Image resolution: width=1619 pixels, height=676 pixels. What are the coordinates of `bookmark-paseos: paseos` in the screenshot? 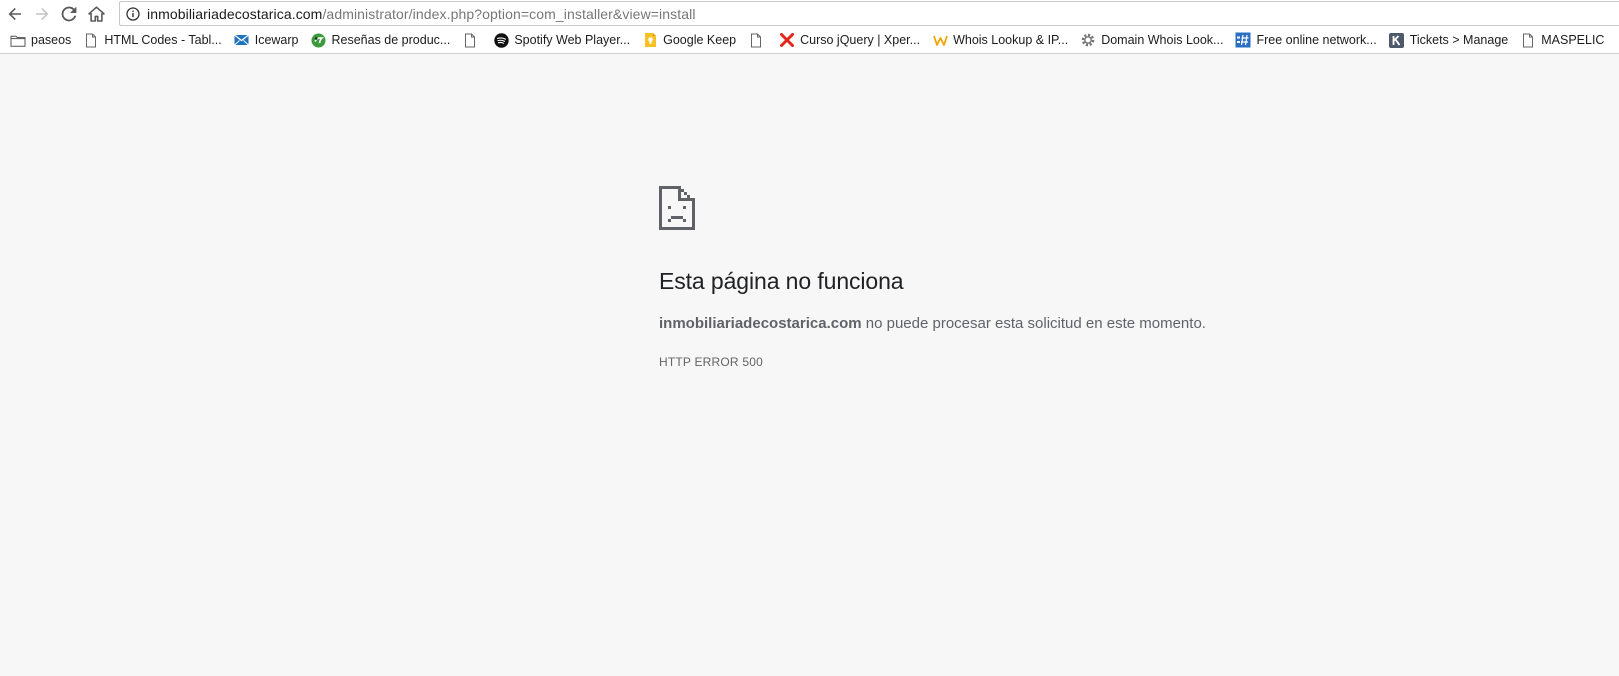 It's located at (40, 40).